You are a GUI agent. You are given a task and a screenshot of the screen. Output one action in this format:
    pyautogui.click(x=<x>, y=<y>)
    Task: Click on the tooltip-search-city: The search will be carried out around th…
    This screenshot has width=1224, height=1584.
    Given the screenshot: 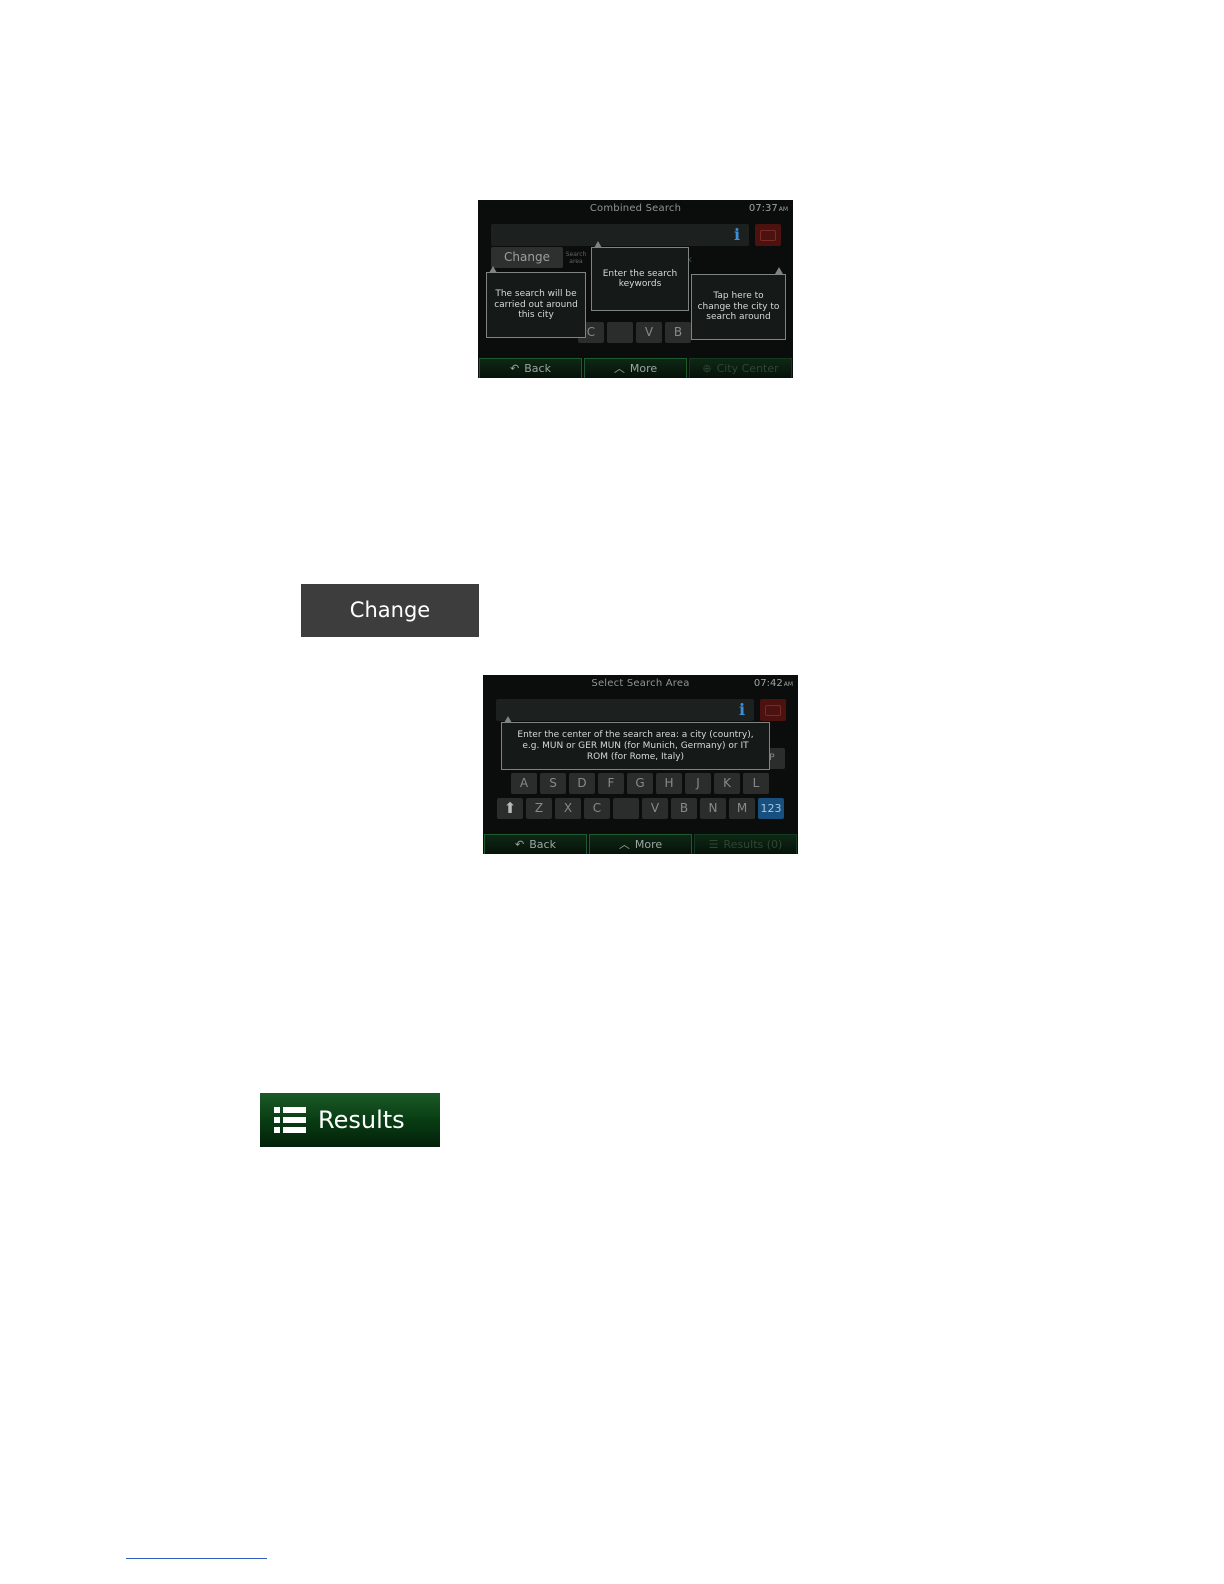 What is the action you would take?
    pyautogui.click(x=536, y=305)
    